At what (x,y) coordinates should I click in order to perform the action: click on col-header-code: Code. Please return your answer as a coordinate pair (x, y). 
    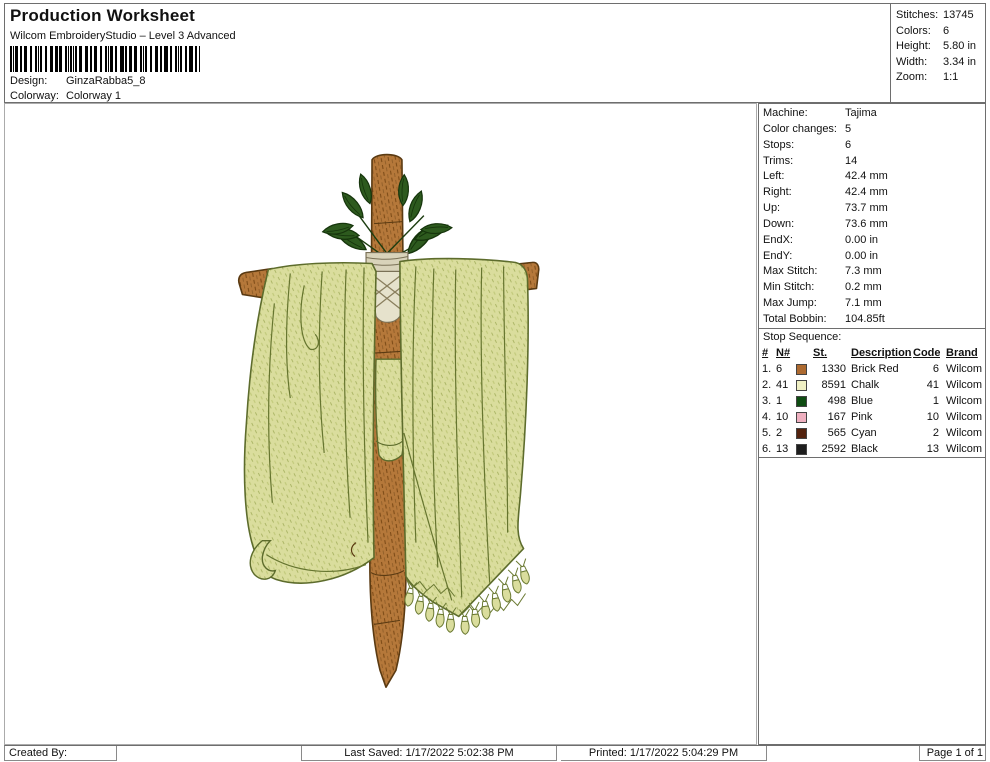
    Looking at the image, I should click on (926, 352).